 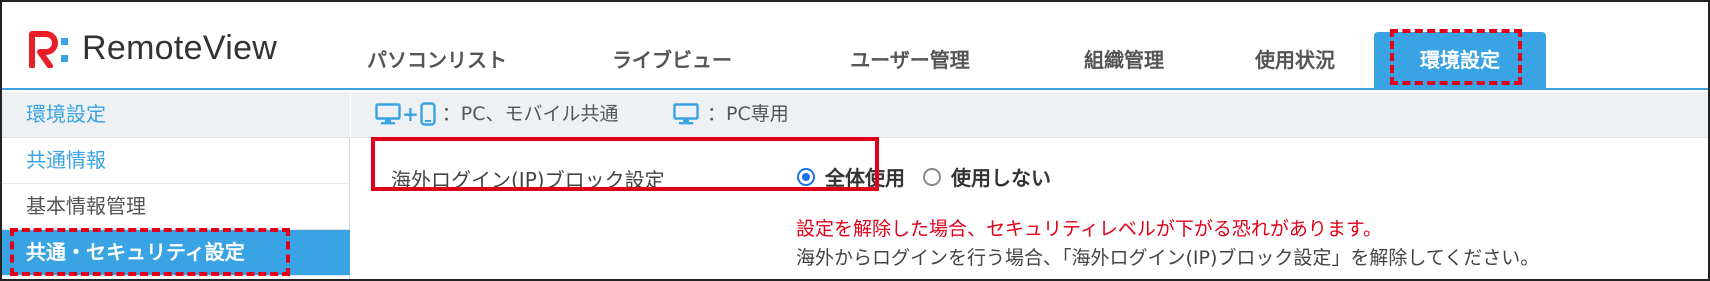 I want to click on security-warning-text: 設定を解除した場合、セキュリティレベルが下がる恐れがあります。, so click(x=1089, y=229).